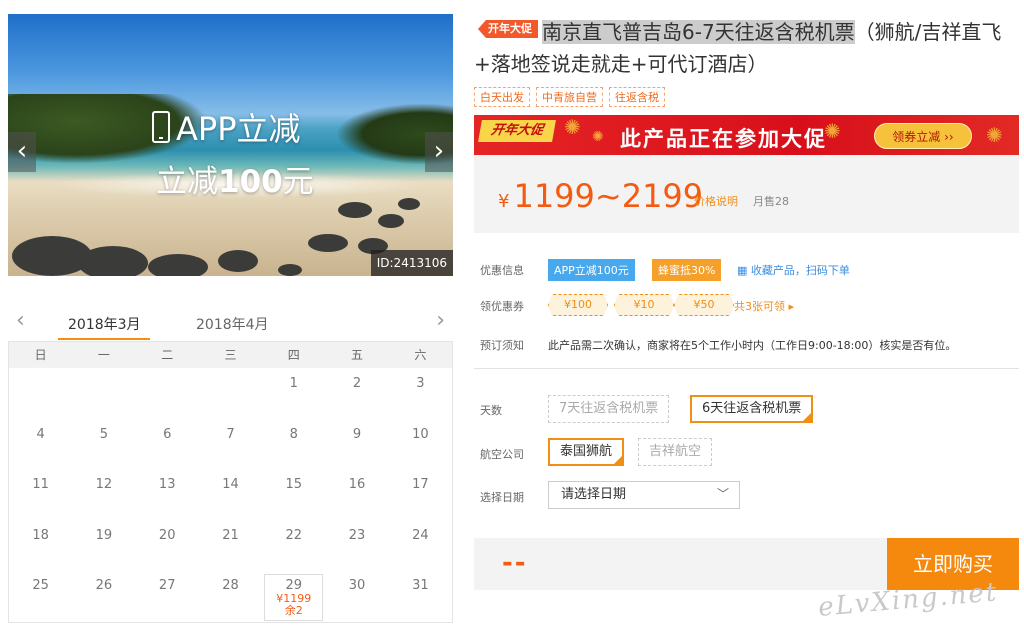 The width and height of the screenshot is (1024, 632). Describe the element at coordinates (298, 182) in the screenshot. I see `banner-discount-unit: 元` at that location.